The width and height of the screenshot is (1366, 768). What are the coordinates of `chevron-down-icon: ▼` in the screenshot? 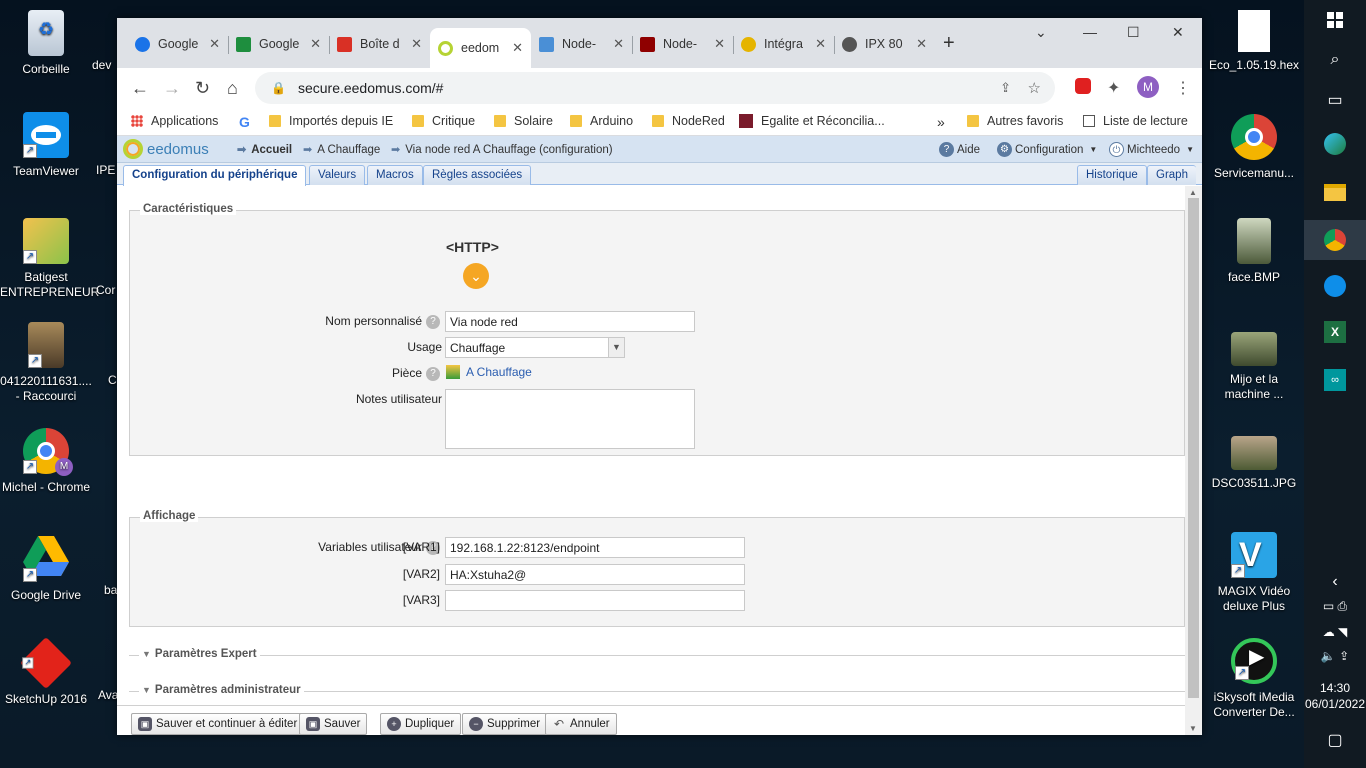 It's located at (616, 347).